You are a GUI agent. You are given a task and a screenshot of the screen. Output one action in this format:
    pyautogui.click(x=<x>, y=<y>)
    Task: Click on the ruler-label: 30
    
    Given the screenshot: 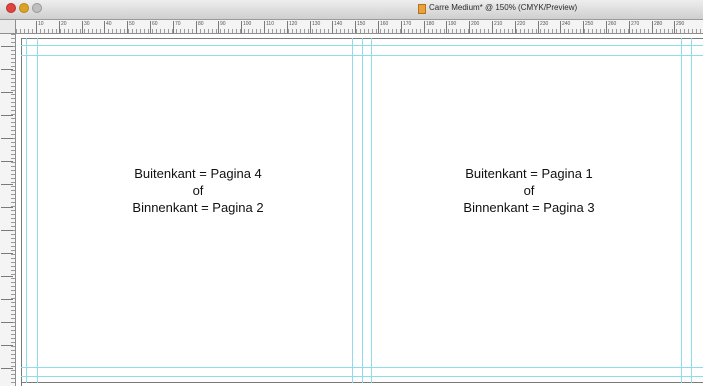 What is the action you would take?
    pyautogui.click(x=87, y=24)
    